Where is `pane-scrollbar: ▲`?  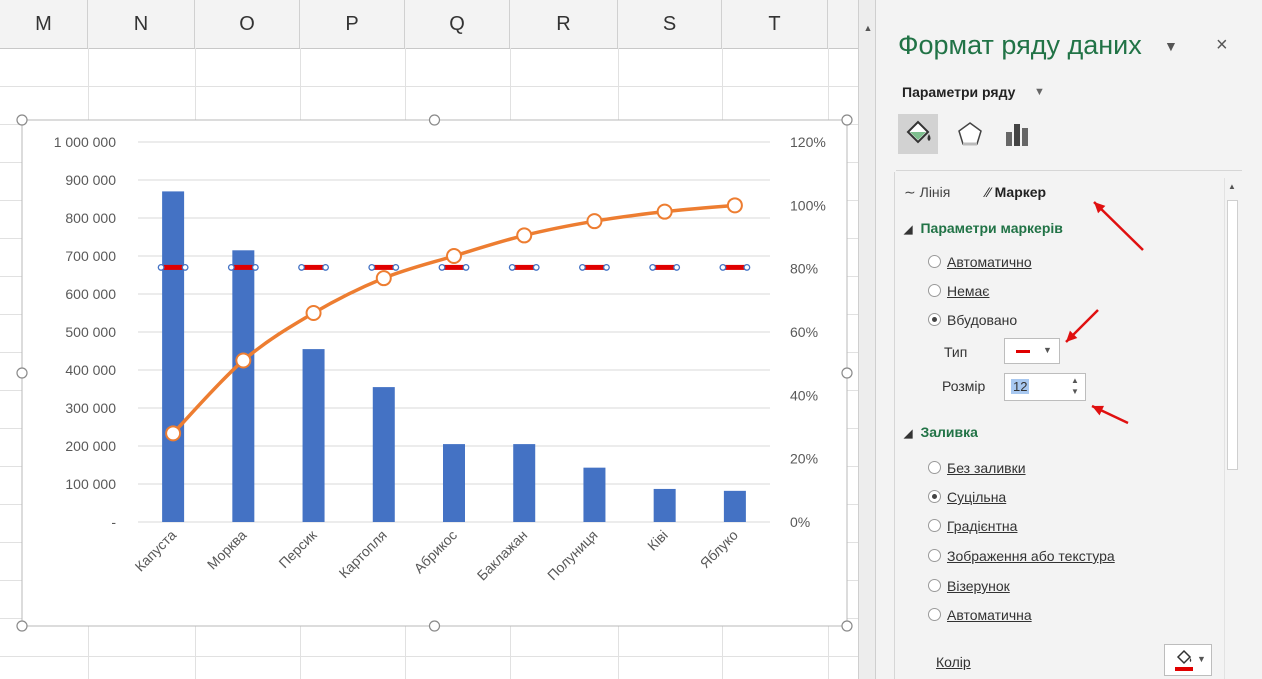
pane-scrollbar: ▲ is located at coordinates (1232, 428).